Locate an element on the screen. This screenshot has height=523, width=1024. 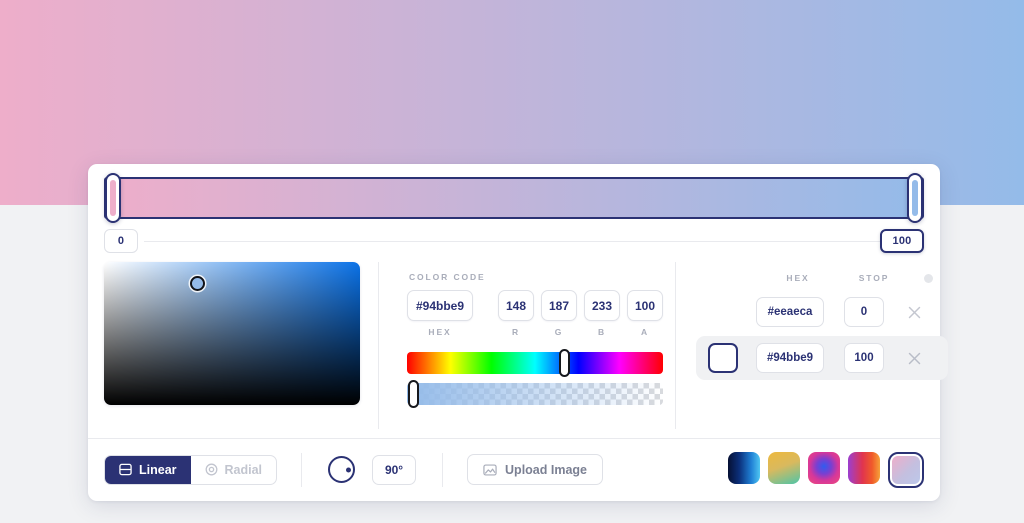
gradient-preview-strip is located at coordinates (514, 198).